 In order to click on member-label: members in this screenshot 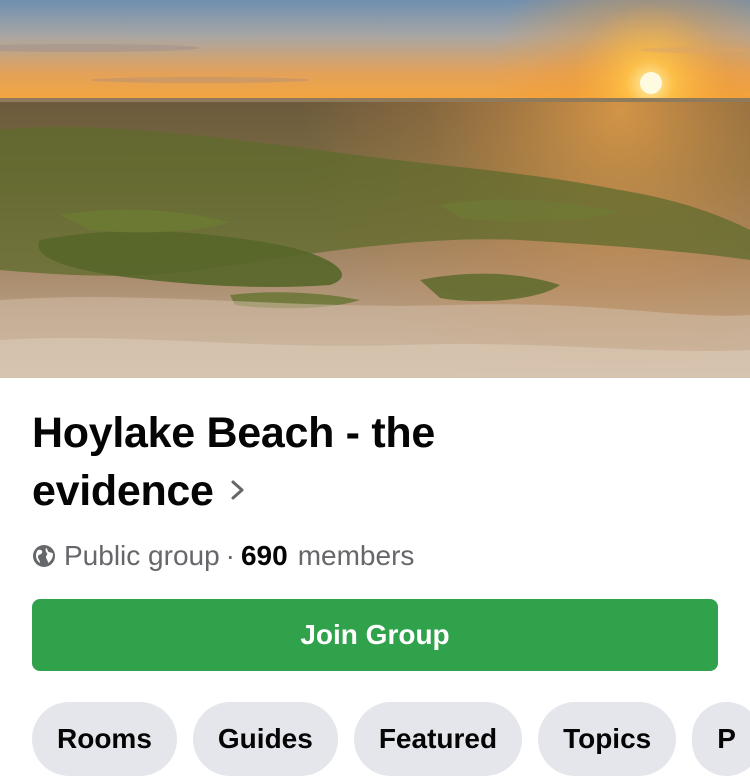, I will do `click(356, 555)`.